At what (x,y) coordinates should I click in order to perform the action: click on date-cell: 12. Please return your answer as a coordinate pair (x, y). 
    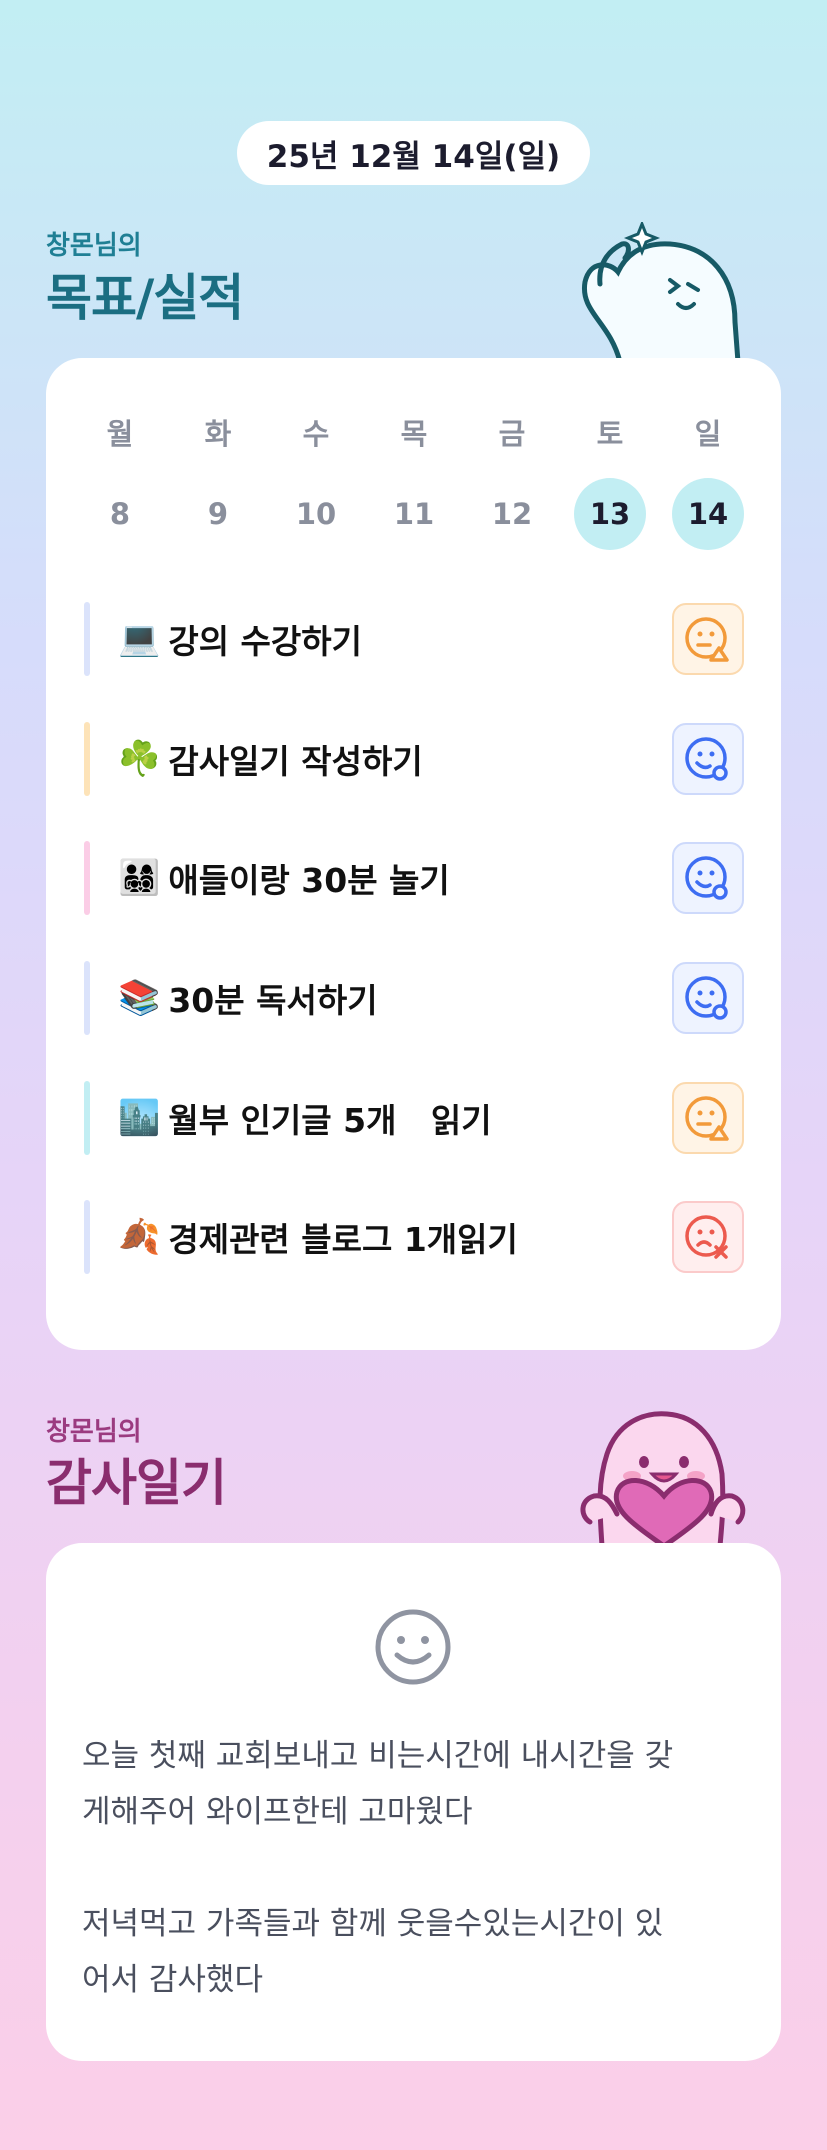
    Looking at the image, I should click on (512, 514).